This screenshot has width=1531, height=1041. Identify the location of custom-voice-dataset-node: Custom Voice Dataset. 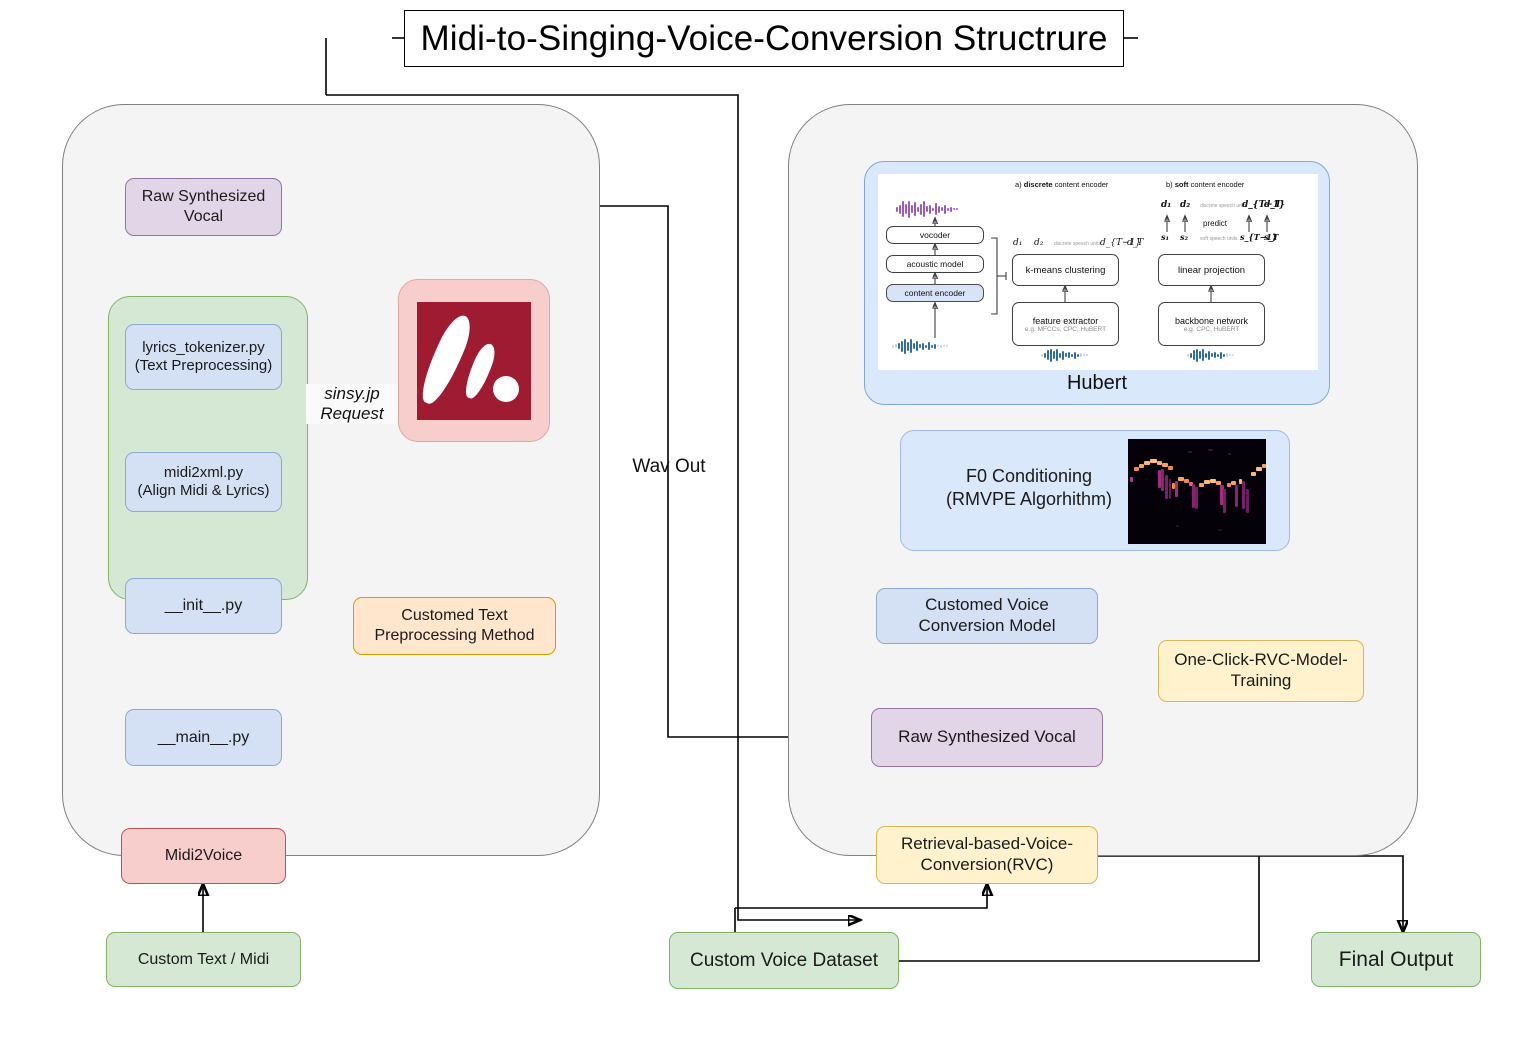
(784, 960).